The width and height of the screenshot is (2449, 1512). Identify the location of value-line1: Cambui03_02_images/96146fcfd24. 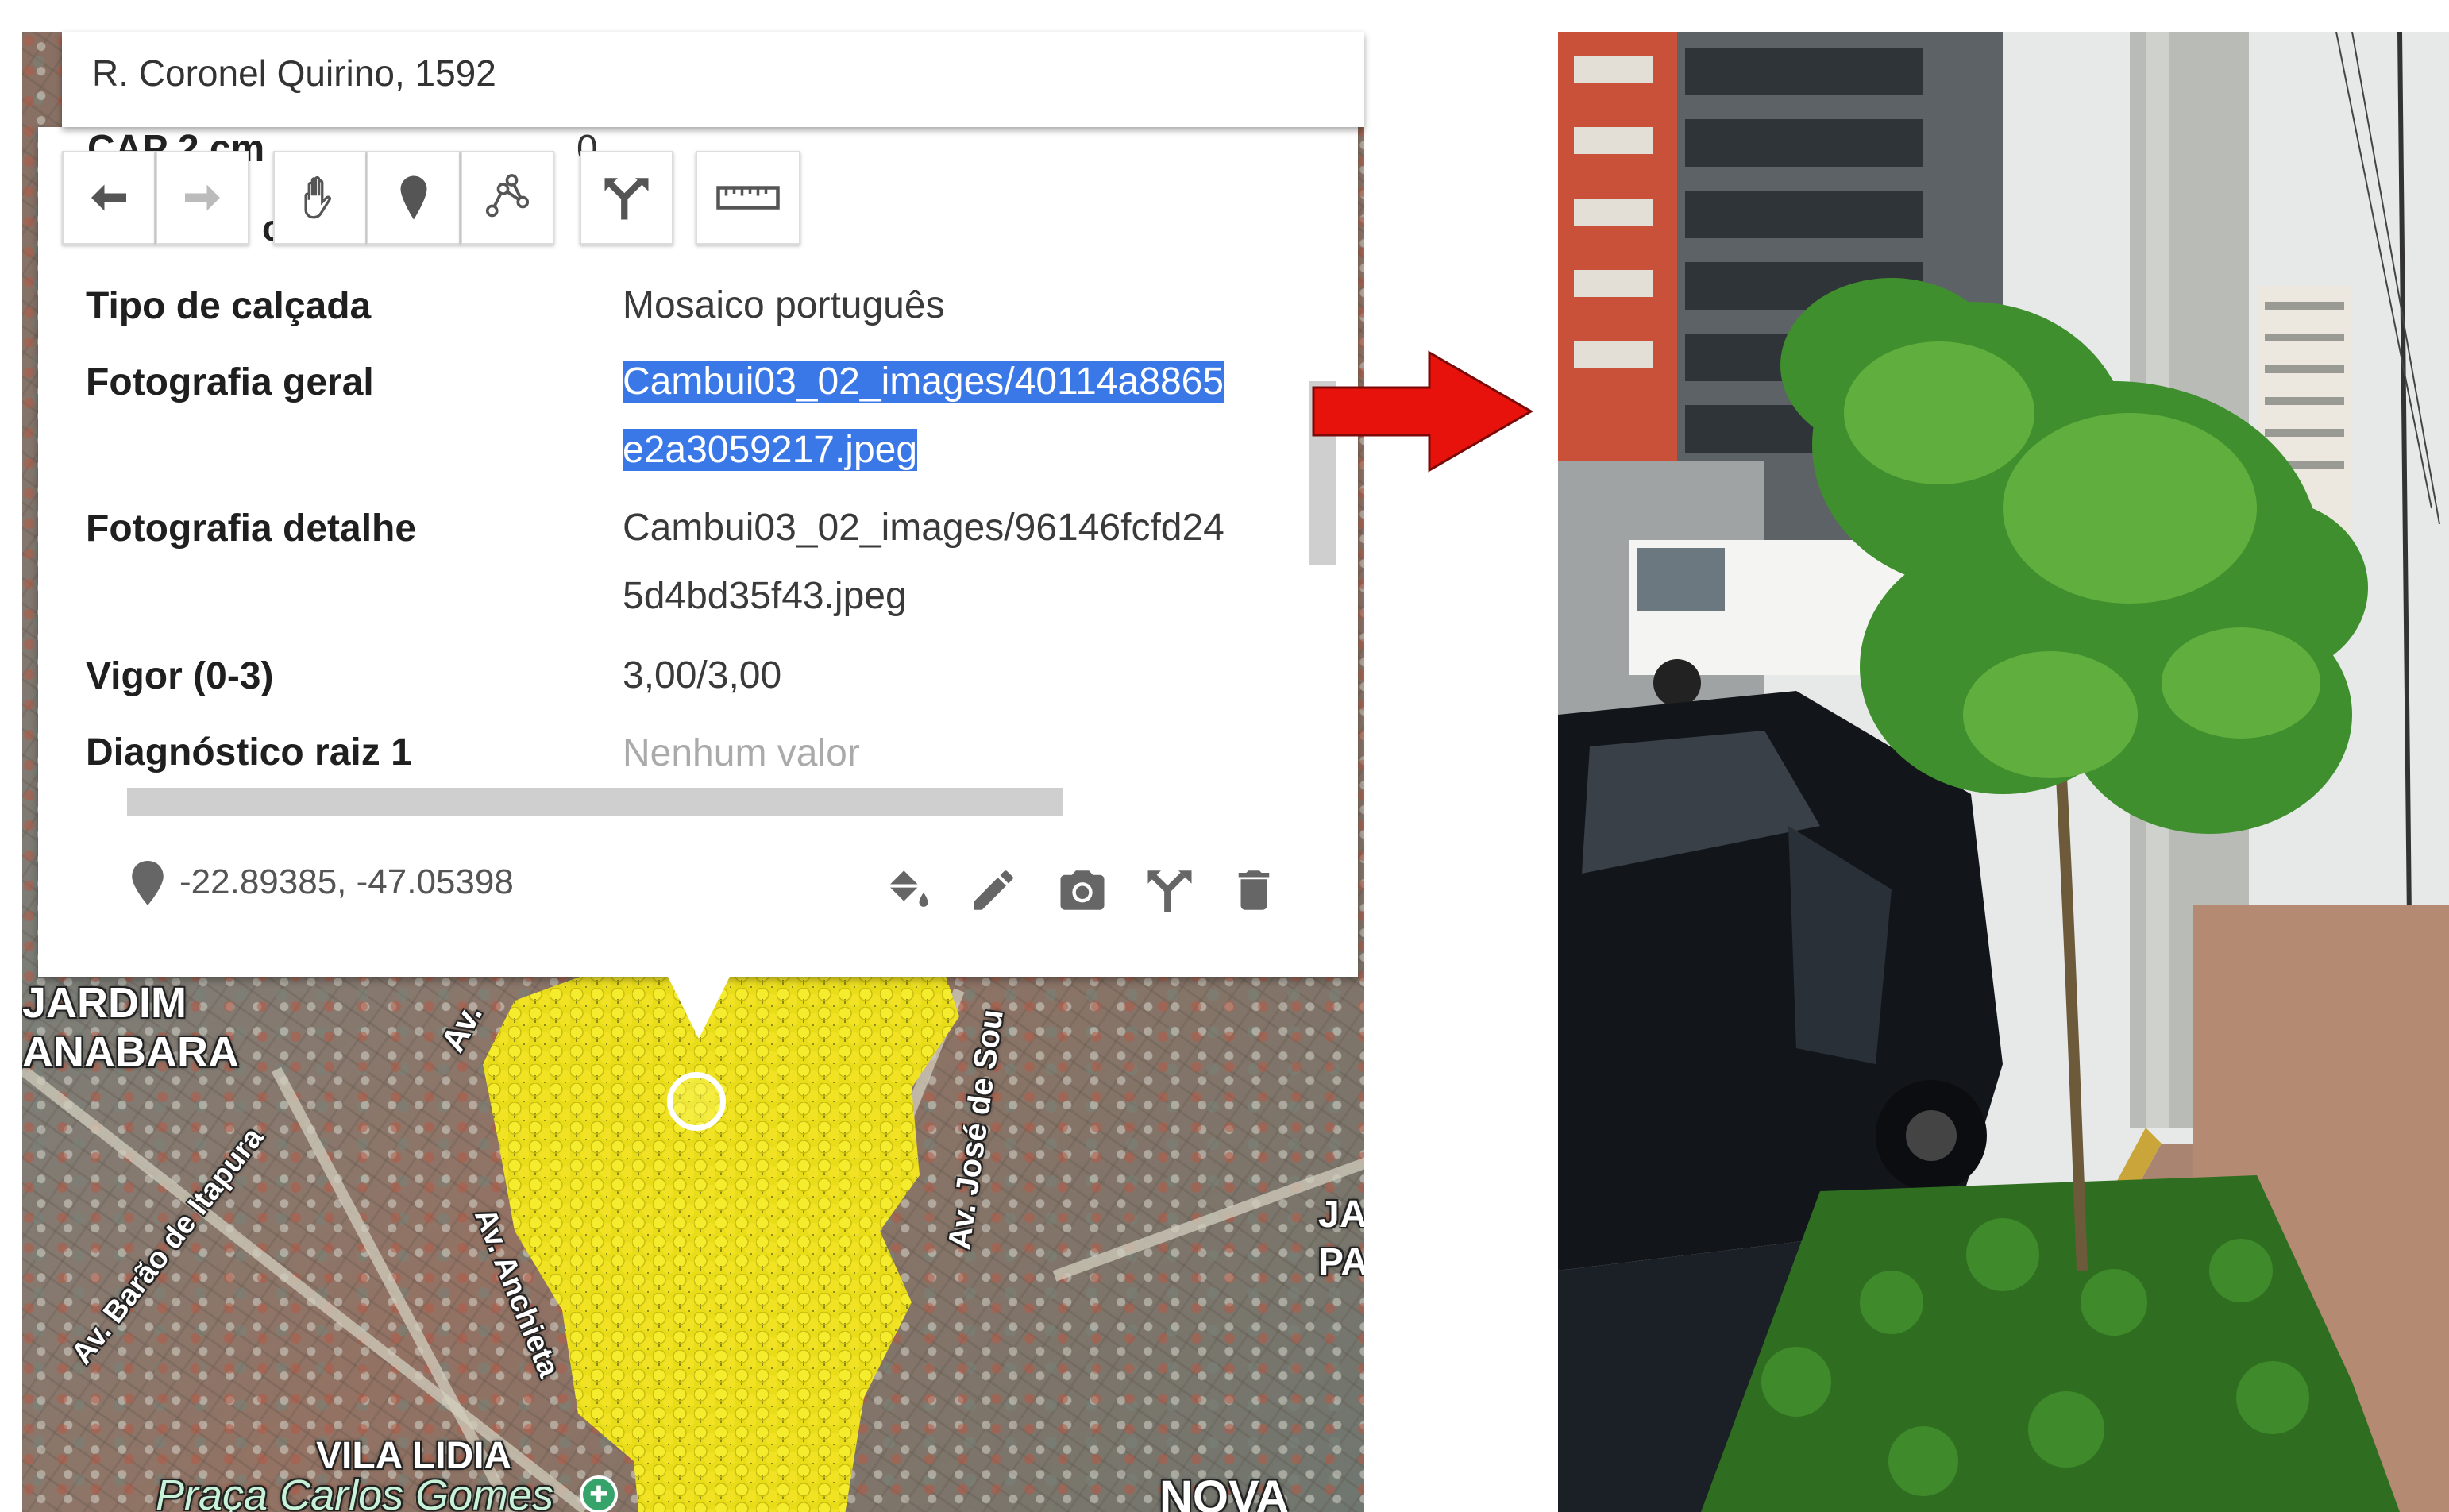
(923, 528).